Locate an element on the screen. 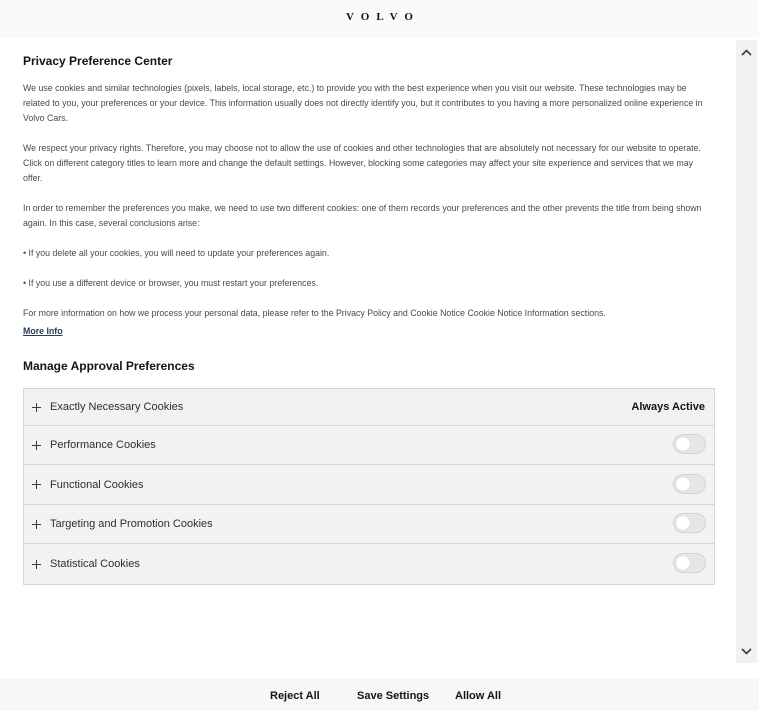 Image resolution: width=759 pixels, height=711 pixels. header-bar: VOLVO is located at coordinates (379, 19).